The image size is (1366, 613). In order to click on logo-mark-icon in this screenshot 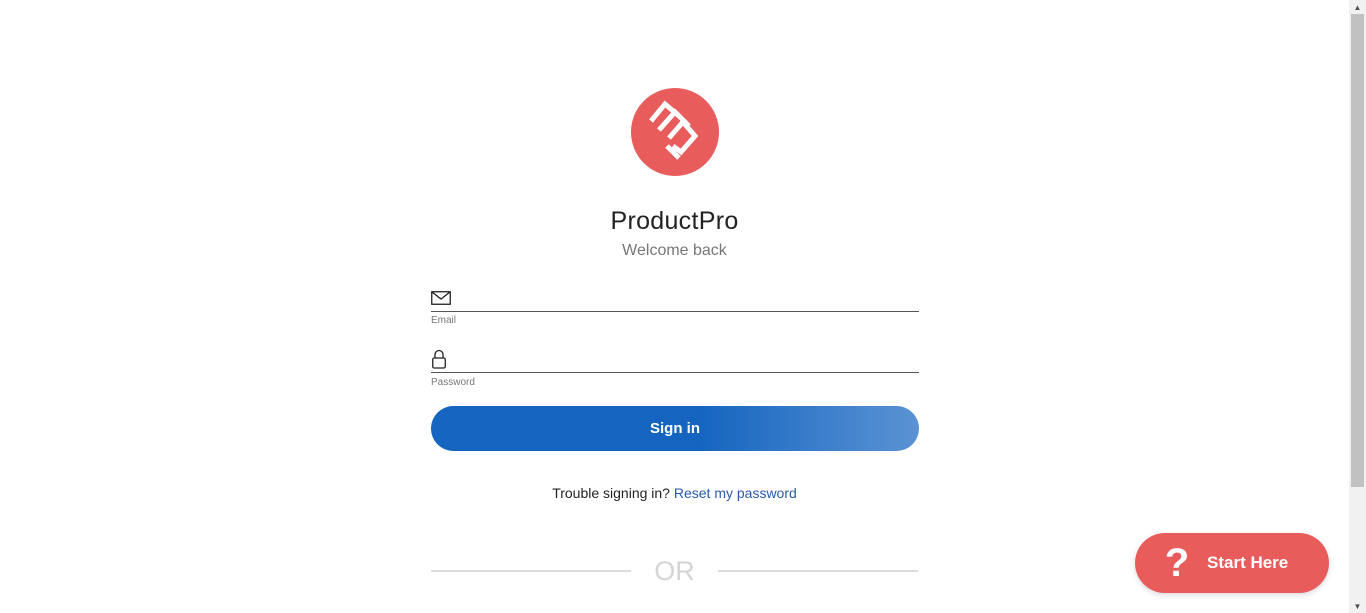, I will do `click(674, 130)`.